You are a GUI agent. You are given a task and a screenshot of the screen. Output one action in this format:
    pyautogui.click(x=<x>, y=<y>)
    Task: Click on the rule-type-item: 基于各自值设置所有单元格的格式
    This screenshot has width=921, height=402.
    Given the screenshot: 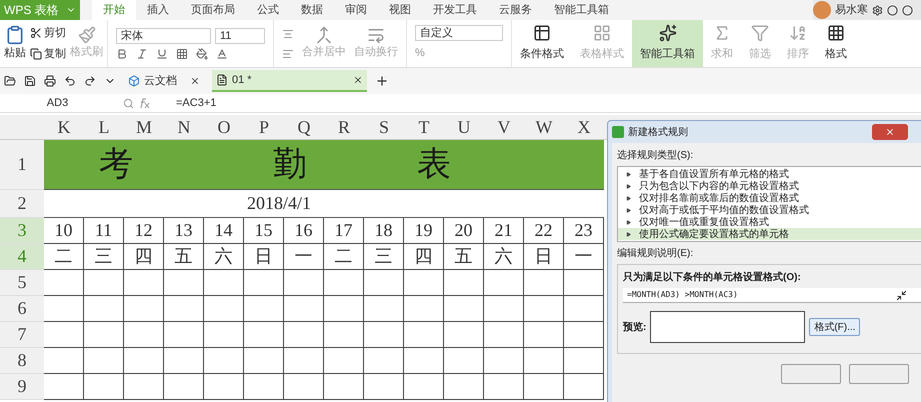 What is the action you would take?
    pyautogui.click(x=769, y=174)
    